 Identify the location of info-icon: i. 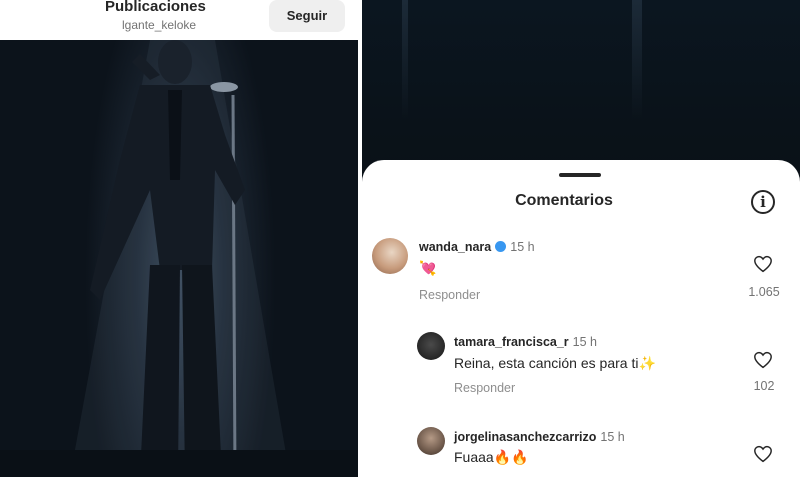
(763, 202).